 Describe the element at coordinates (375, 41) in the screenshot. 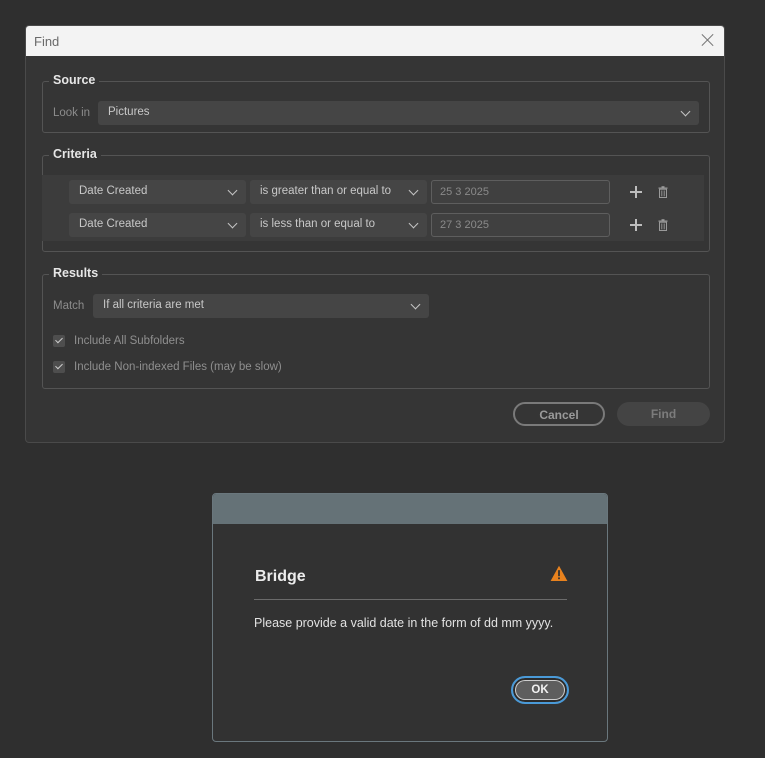

I see `find-titlebar: Find` at that location.